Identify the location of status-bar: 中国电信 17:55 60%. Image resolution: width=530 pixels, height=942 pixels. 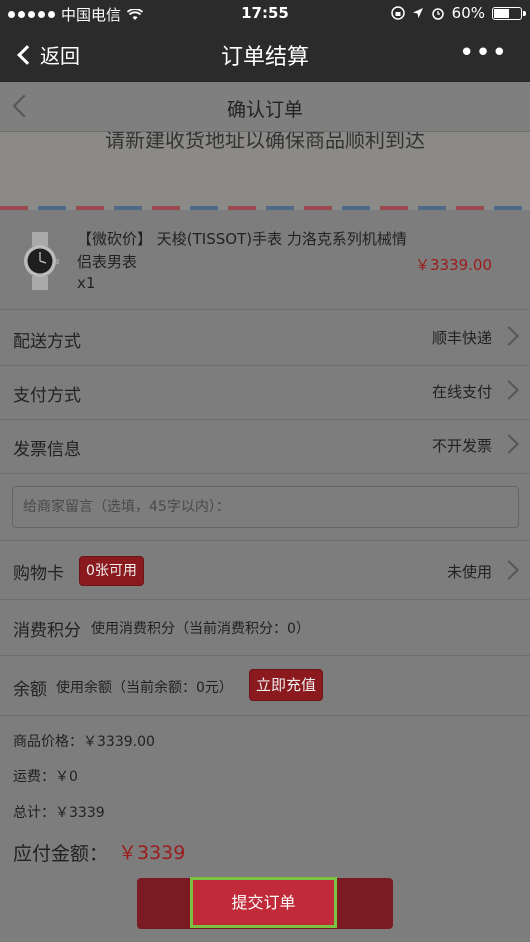
(265, 14).